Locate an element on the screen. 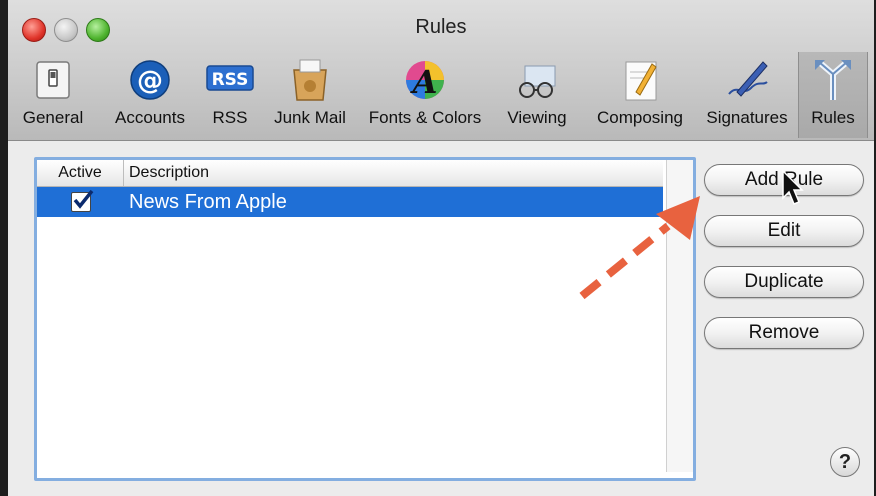 The width and height of the screenshot is (876, 496). annotation-overlay is located at coordinates (691, 234).